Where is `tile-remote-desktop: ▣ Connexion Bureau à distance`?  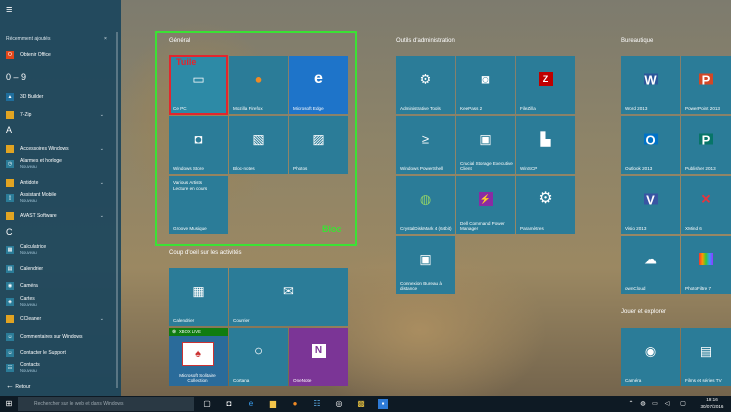
tile-remote-desktop: ▣ Connexion Bureau à distance is located at coordinates (425, 265).